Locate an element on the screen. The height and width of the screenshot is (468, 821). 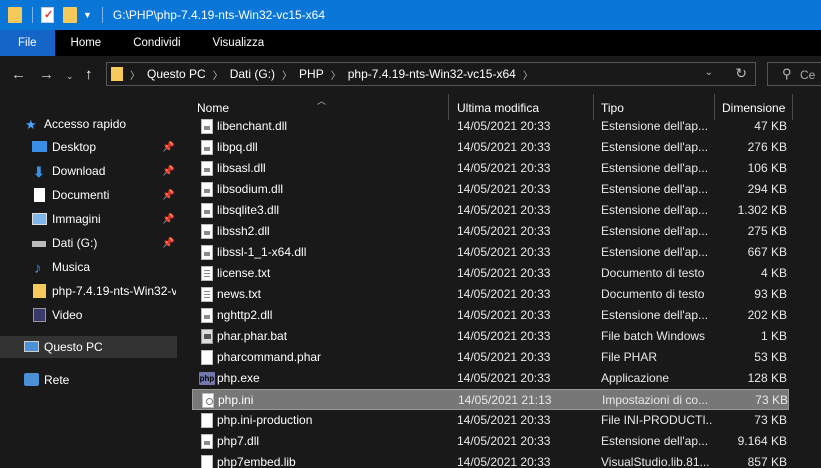
file-name: libssl-1_1-x64.dll is located at coordinates (262, 252).